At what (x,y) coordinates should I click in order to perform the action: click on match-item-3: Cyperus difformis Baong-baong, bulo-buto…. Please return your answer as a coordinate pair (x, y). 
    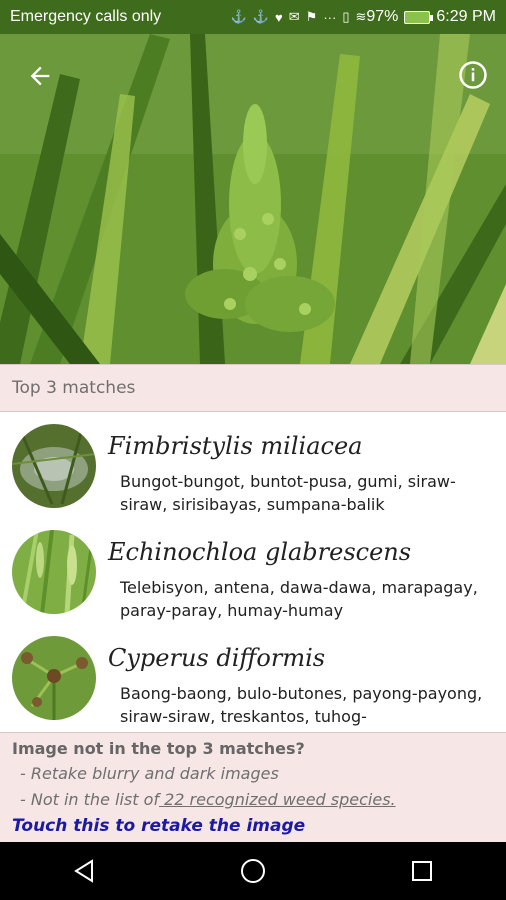
    Looking at the image, I should click on (253, 689).